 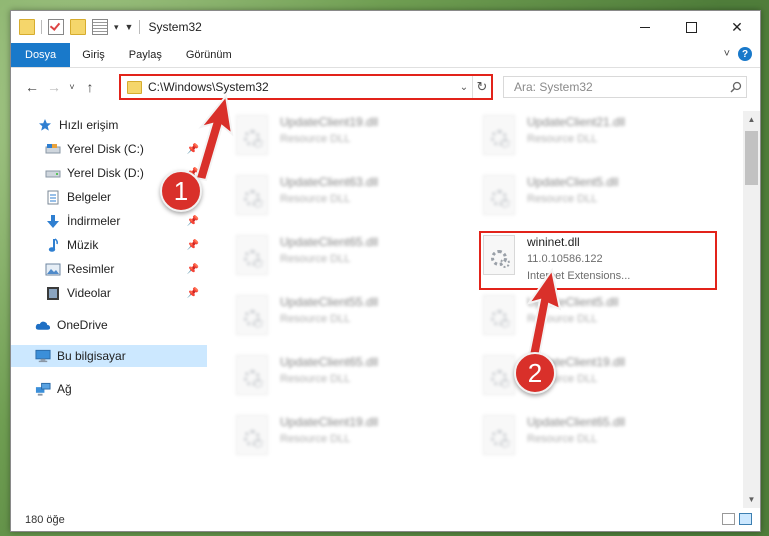 What do you see at coordinates (89, 197) in the screenshot?
I see `sidebar-item-label: Belgeler` at bounding box center [89, 197].